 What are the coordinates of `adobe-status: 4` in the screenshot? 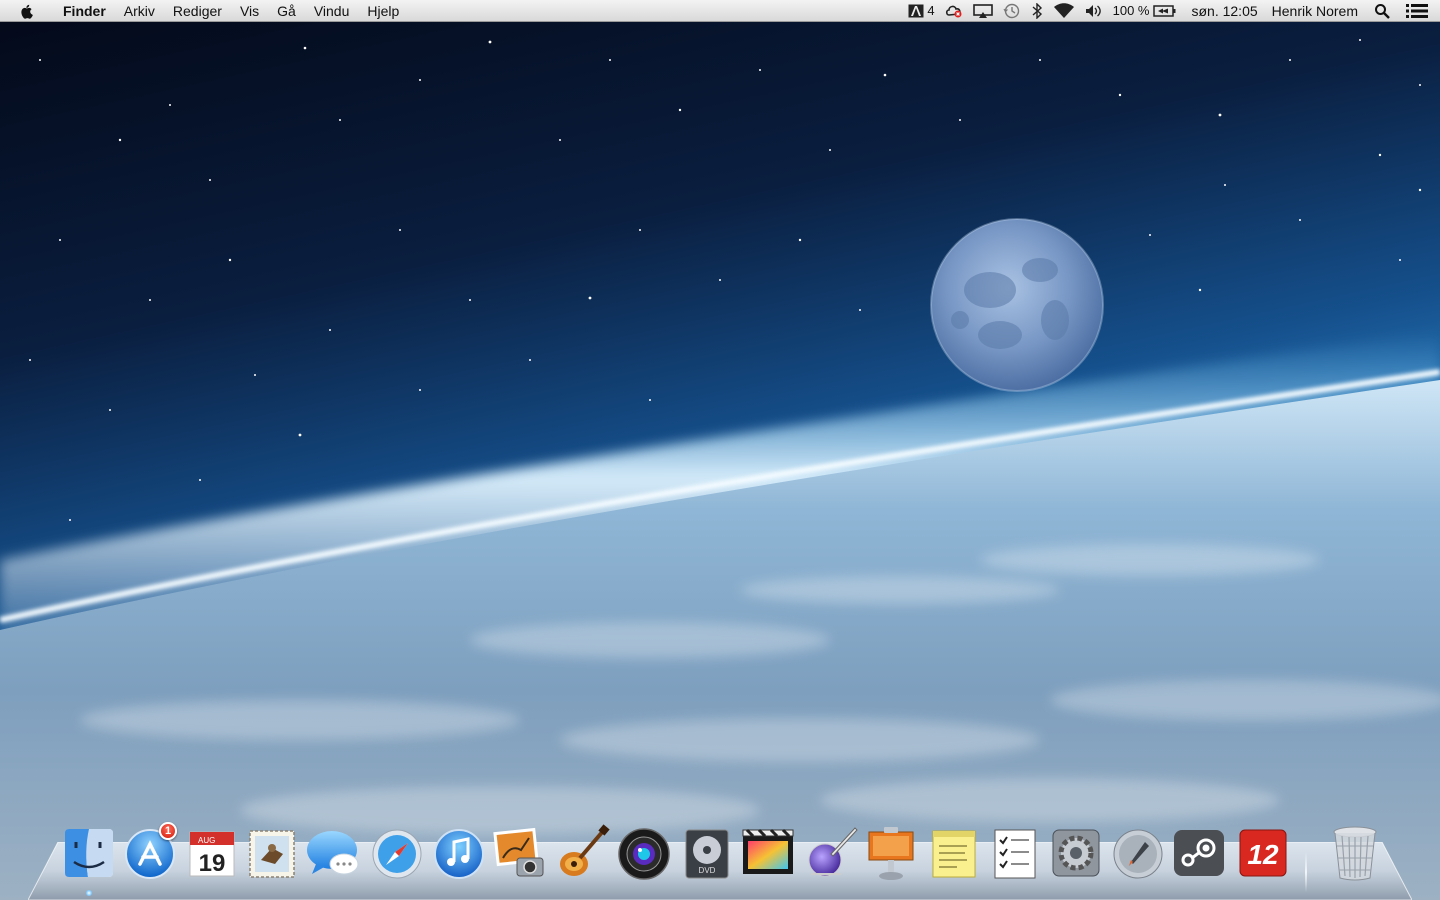 It's located at (921, 11).